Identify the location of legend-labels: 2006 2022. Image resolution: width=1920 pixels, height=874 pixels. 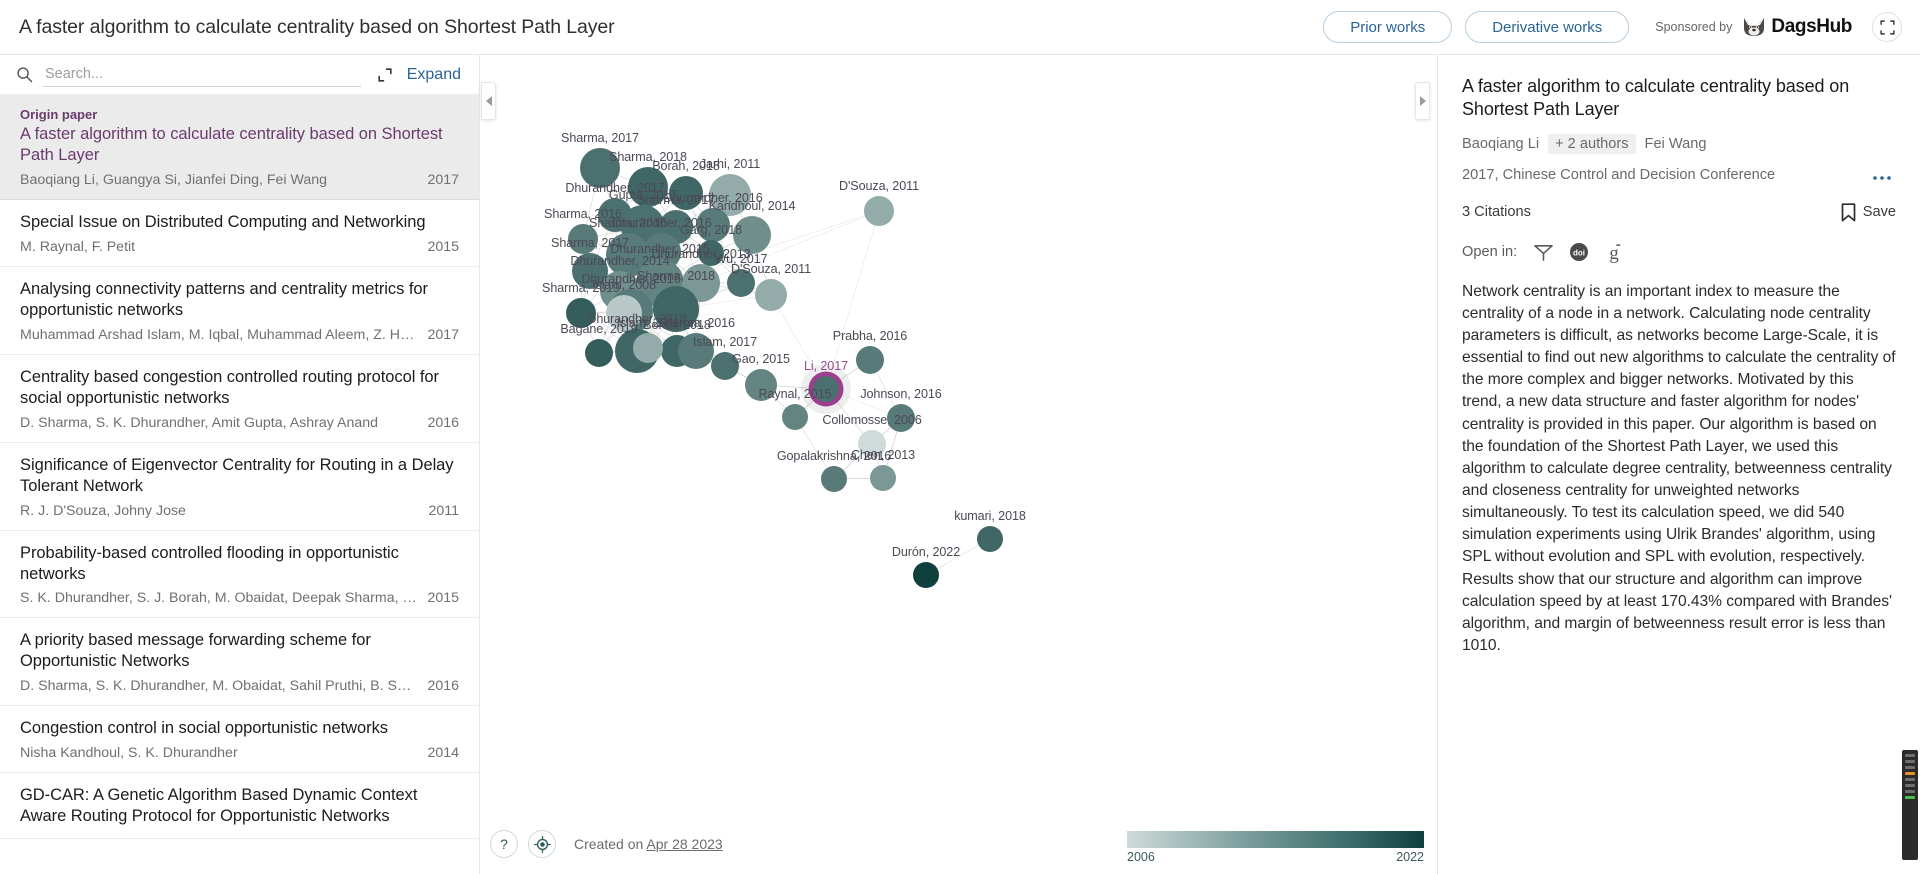
(1275, 857).